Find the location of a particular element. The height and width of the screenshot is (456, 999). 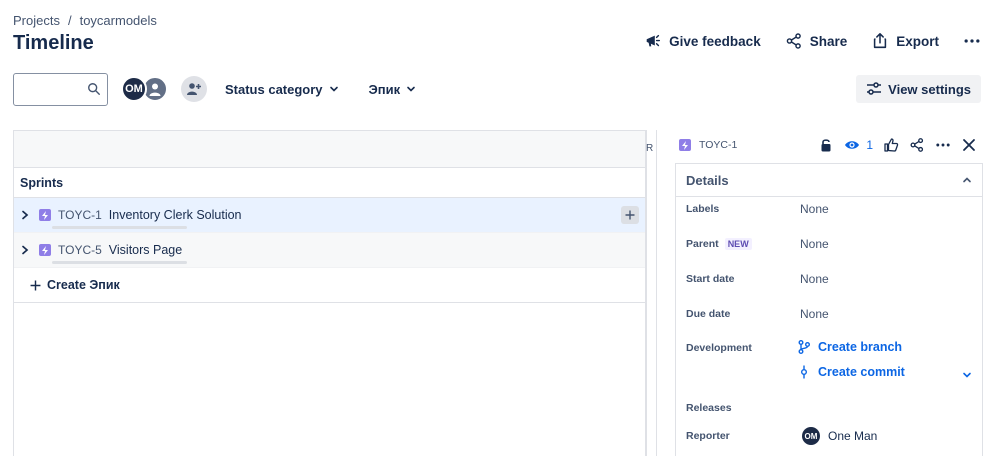

reporter-name: One Man is located at coordinates (853, 436).